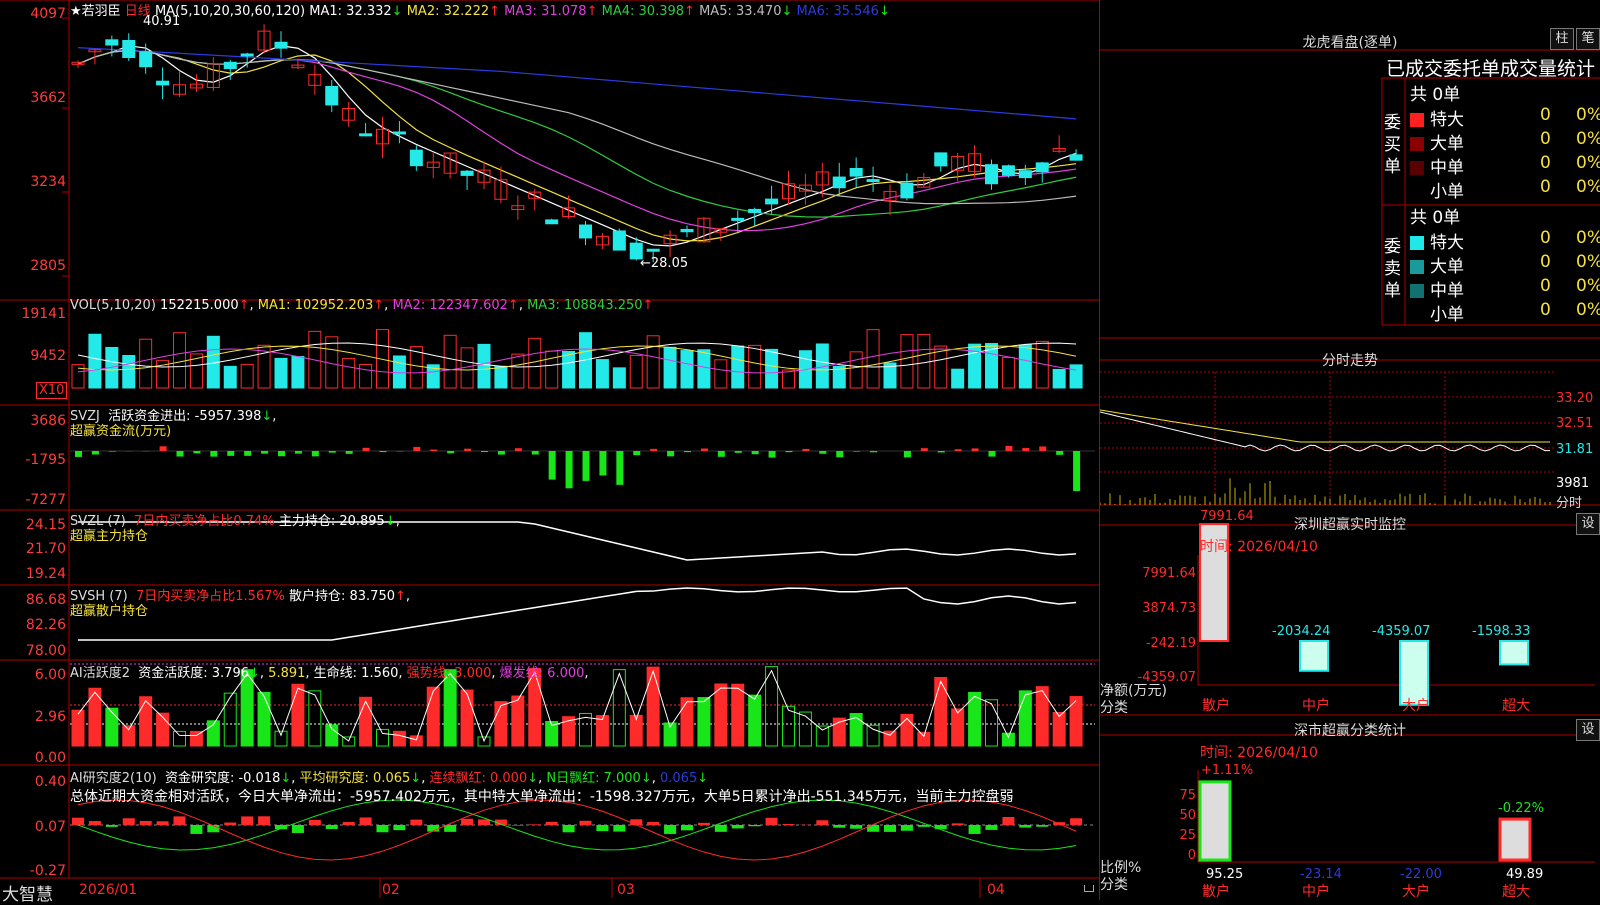 This screenshot has height=905, width=1600. I want to click on buy-row-m: 中单, so click(1437, 165).